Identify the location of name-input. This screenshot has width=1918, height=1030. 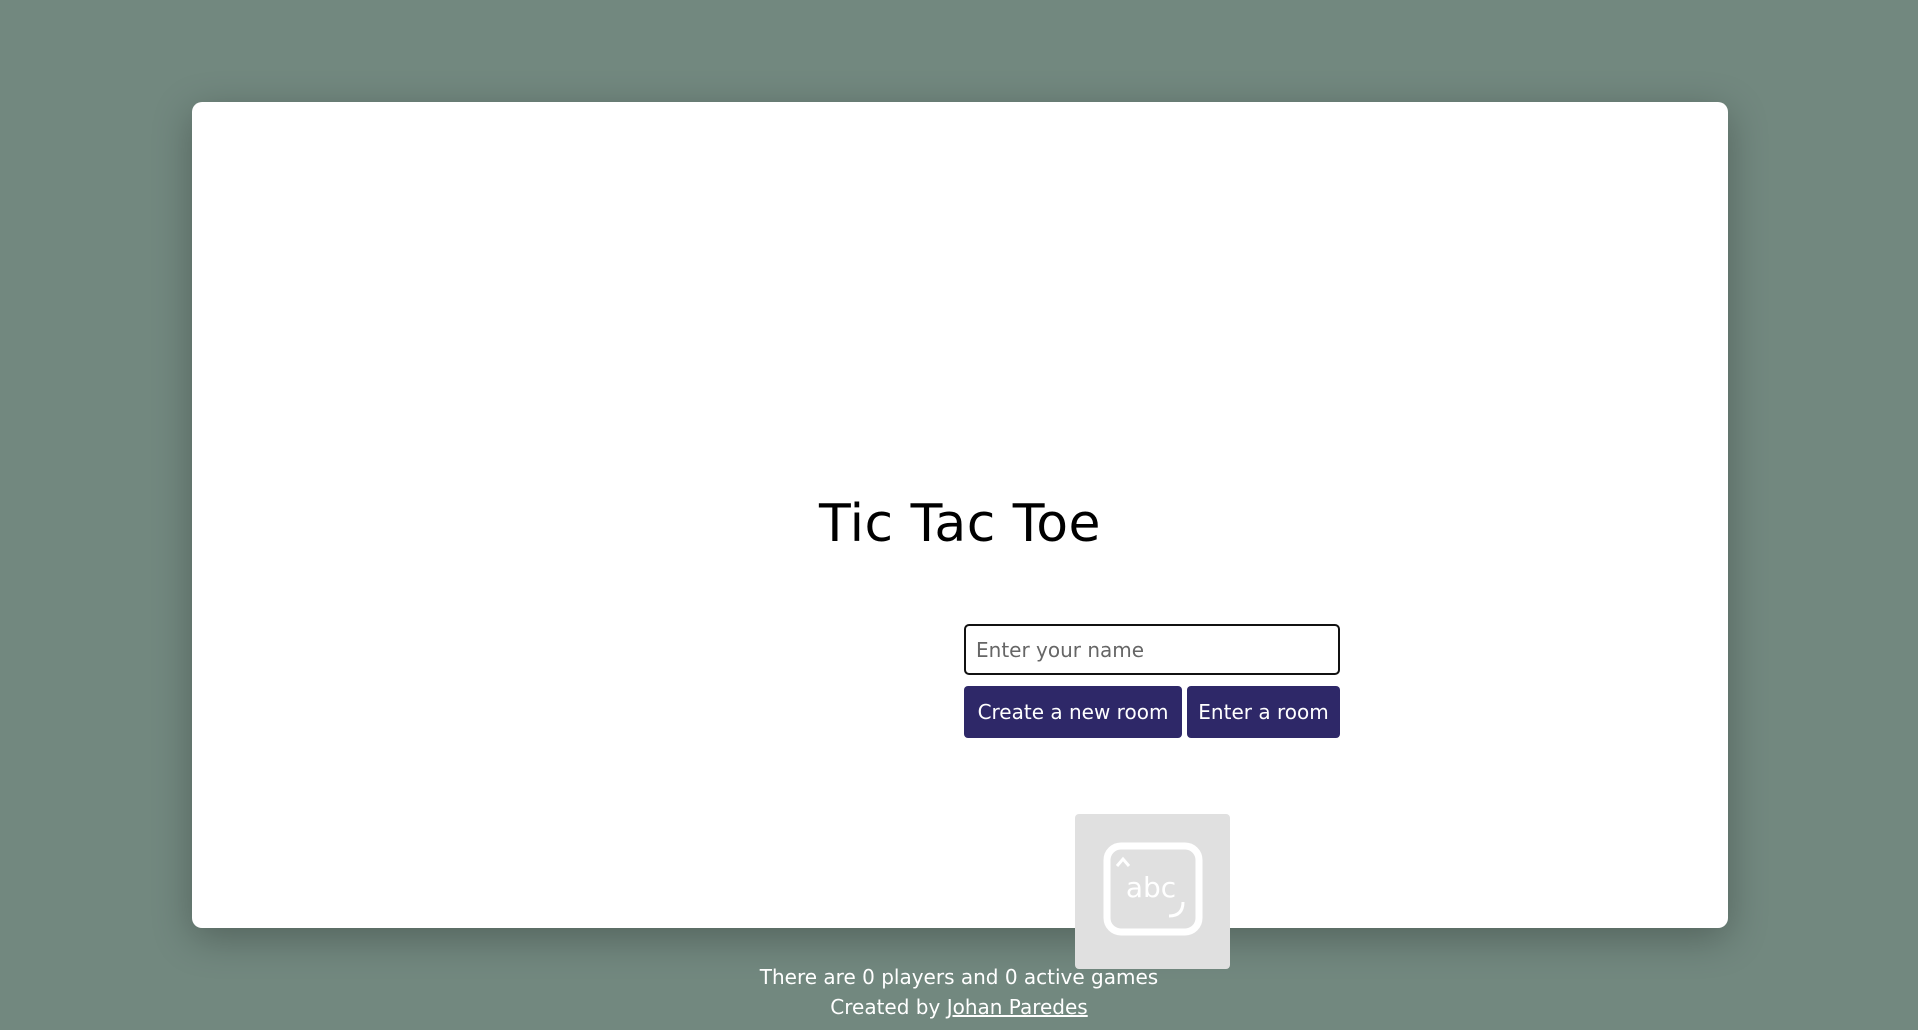
(1152, 649).